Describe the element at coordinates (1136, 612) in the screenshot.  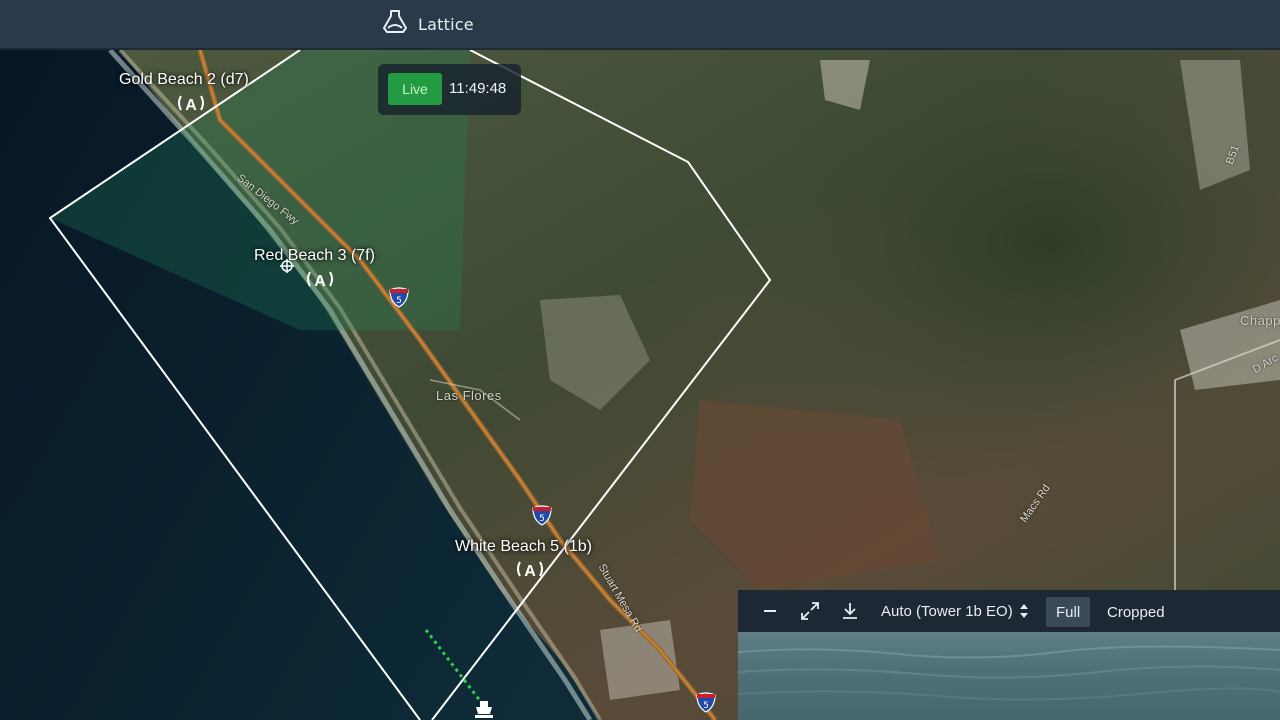
I see `tab-cropped: Cropped` at that location.